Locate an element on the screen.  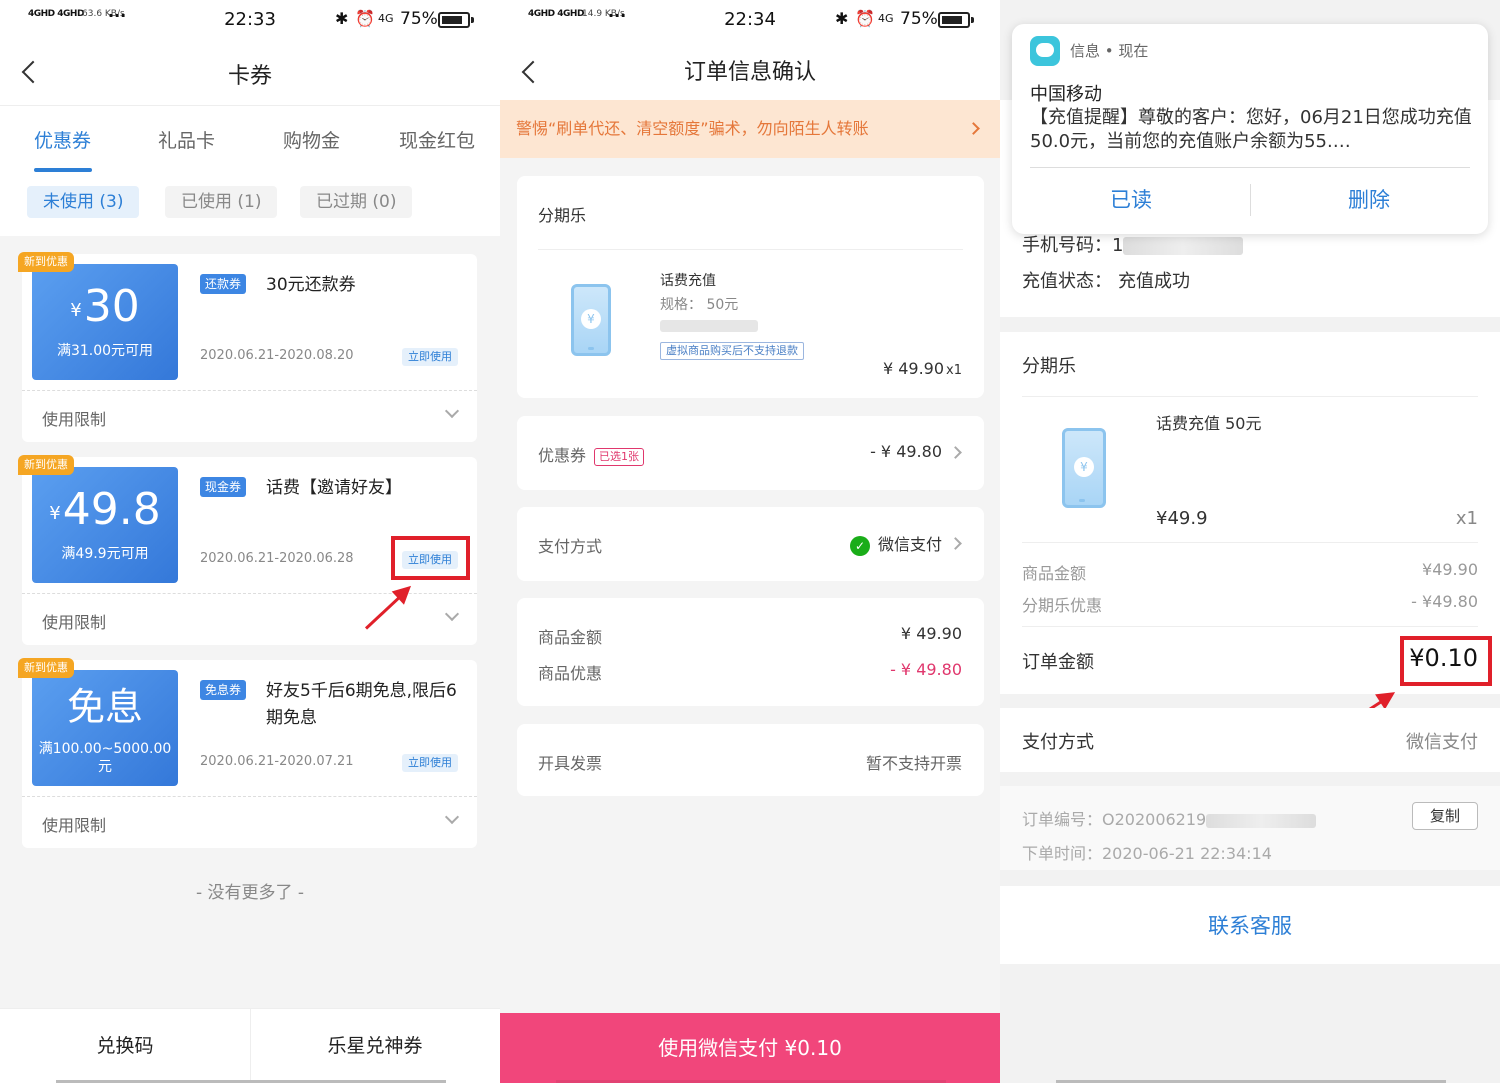
phone-number: 手机号码：1 is located at coordinates (1133, 244).